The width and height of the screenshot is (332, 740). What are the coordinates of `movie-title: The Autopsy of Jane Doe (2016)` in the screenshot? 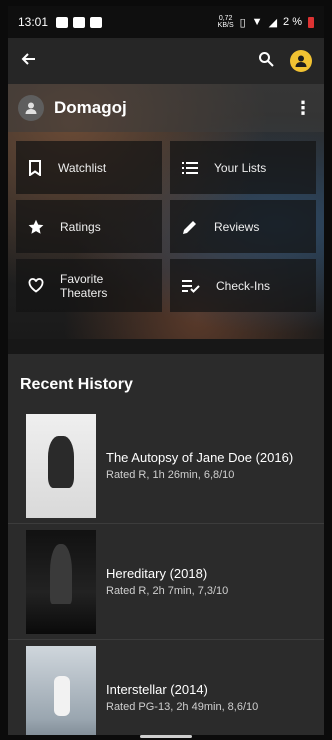 It's located at (200, 457).